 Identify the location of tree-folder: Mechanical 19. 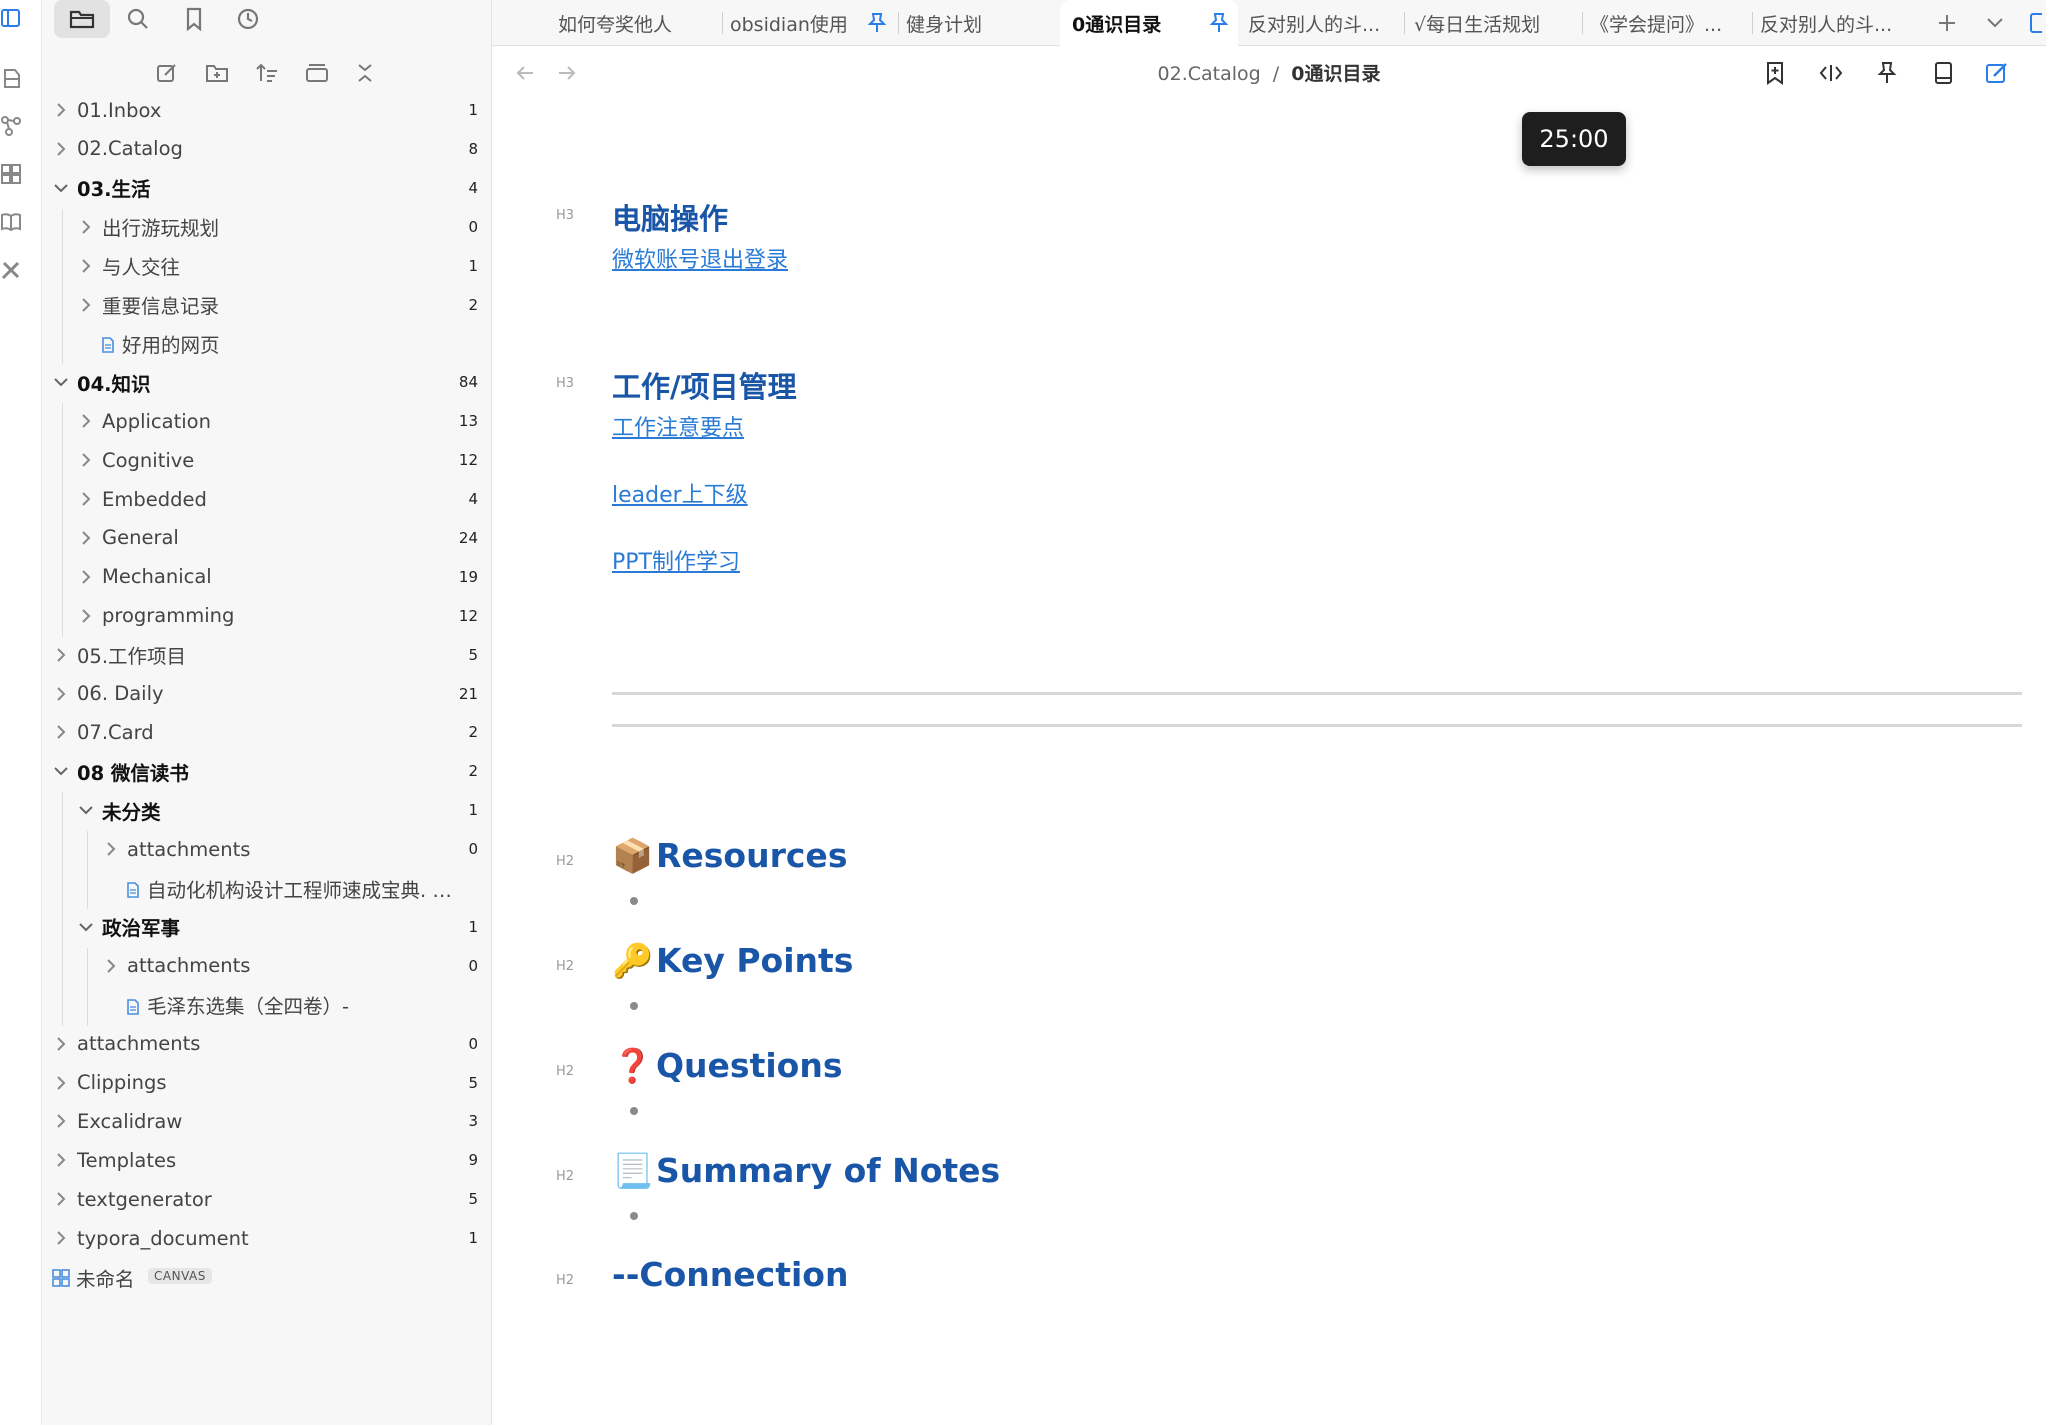
(267, 577).